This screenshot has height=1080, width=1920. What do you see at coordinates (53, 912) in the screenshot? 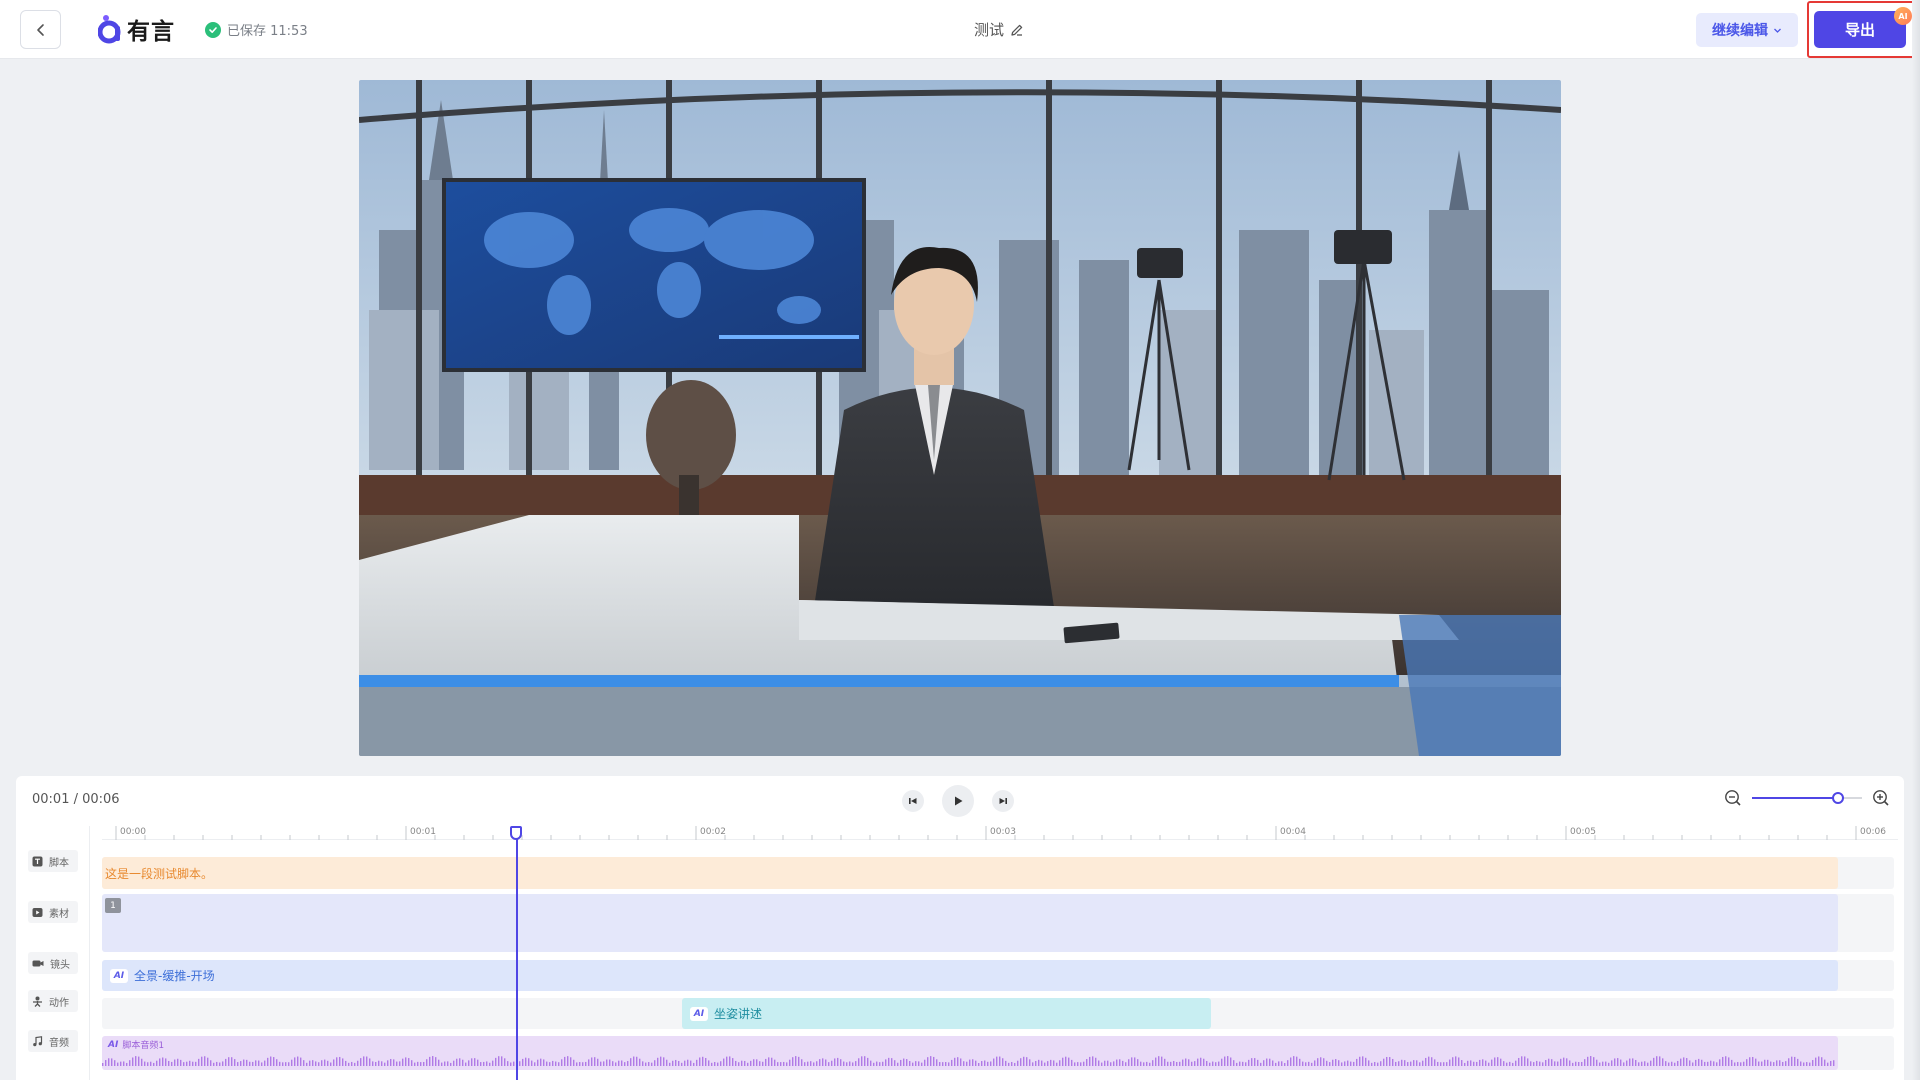
I see `track-label-material: 素材` at bounding box center [53, 912].